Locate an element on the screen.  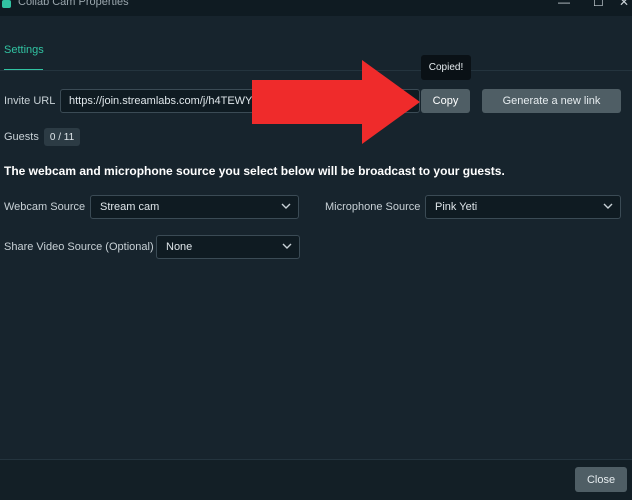
invite-url-label: Invite URL is located at coordinates (30, 101).